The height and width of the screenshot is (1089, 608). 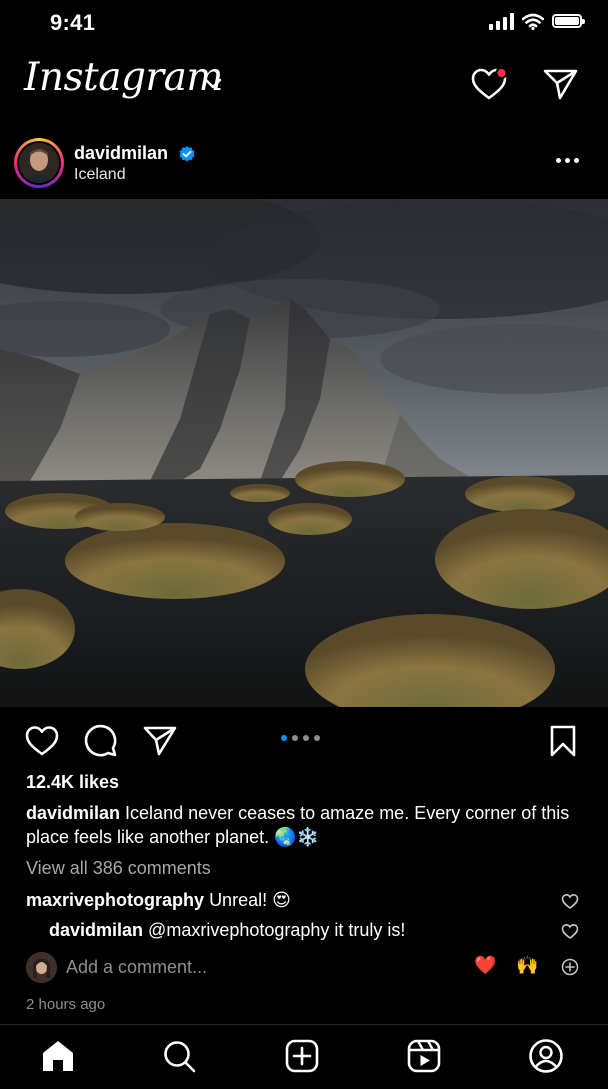 I want to click on quick-reaction-hands: 🙌, so click(x=527, y=965).